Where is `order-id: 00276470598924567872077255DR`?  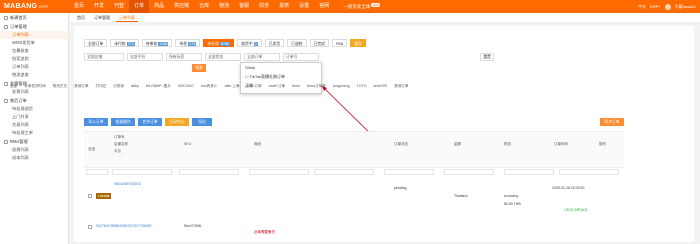 order-id: 00276470598924567872077255DR is located at coordinates (124, 226).